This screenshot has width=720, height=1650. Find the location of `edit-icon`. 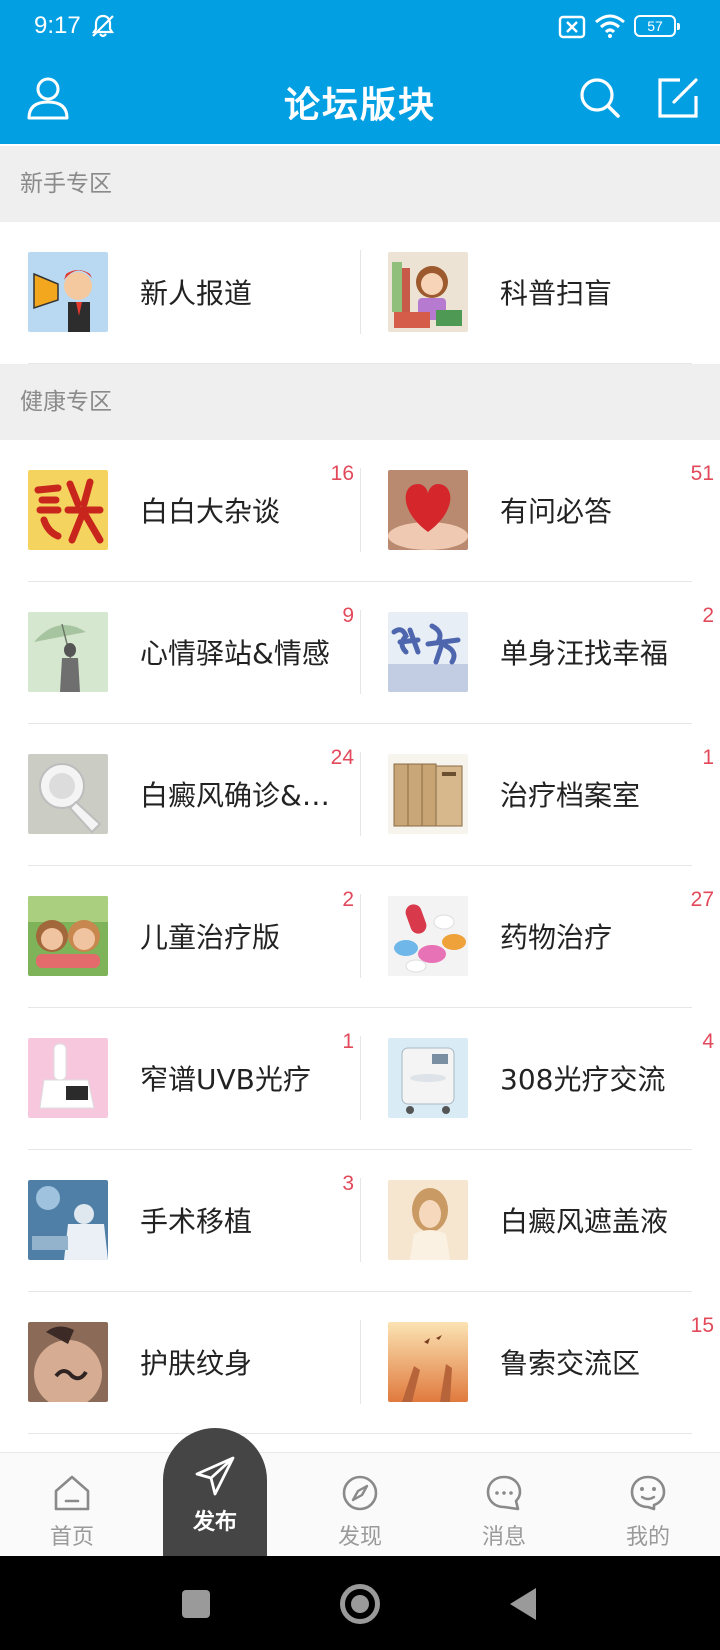

edit-icon is located at coordinates (678, 98).